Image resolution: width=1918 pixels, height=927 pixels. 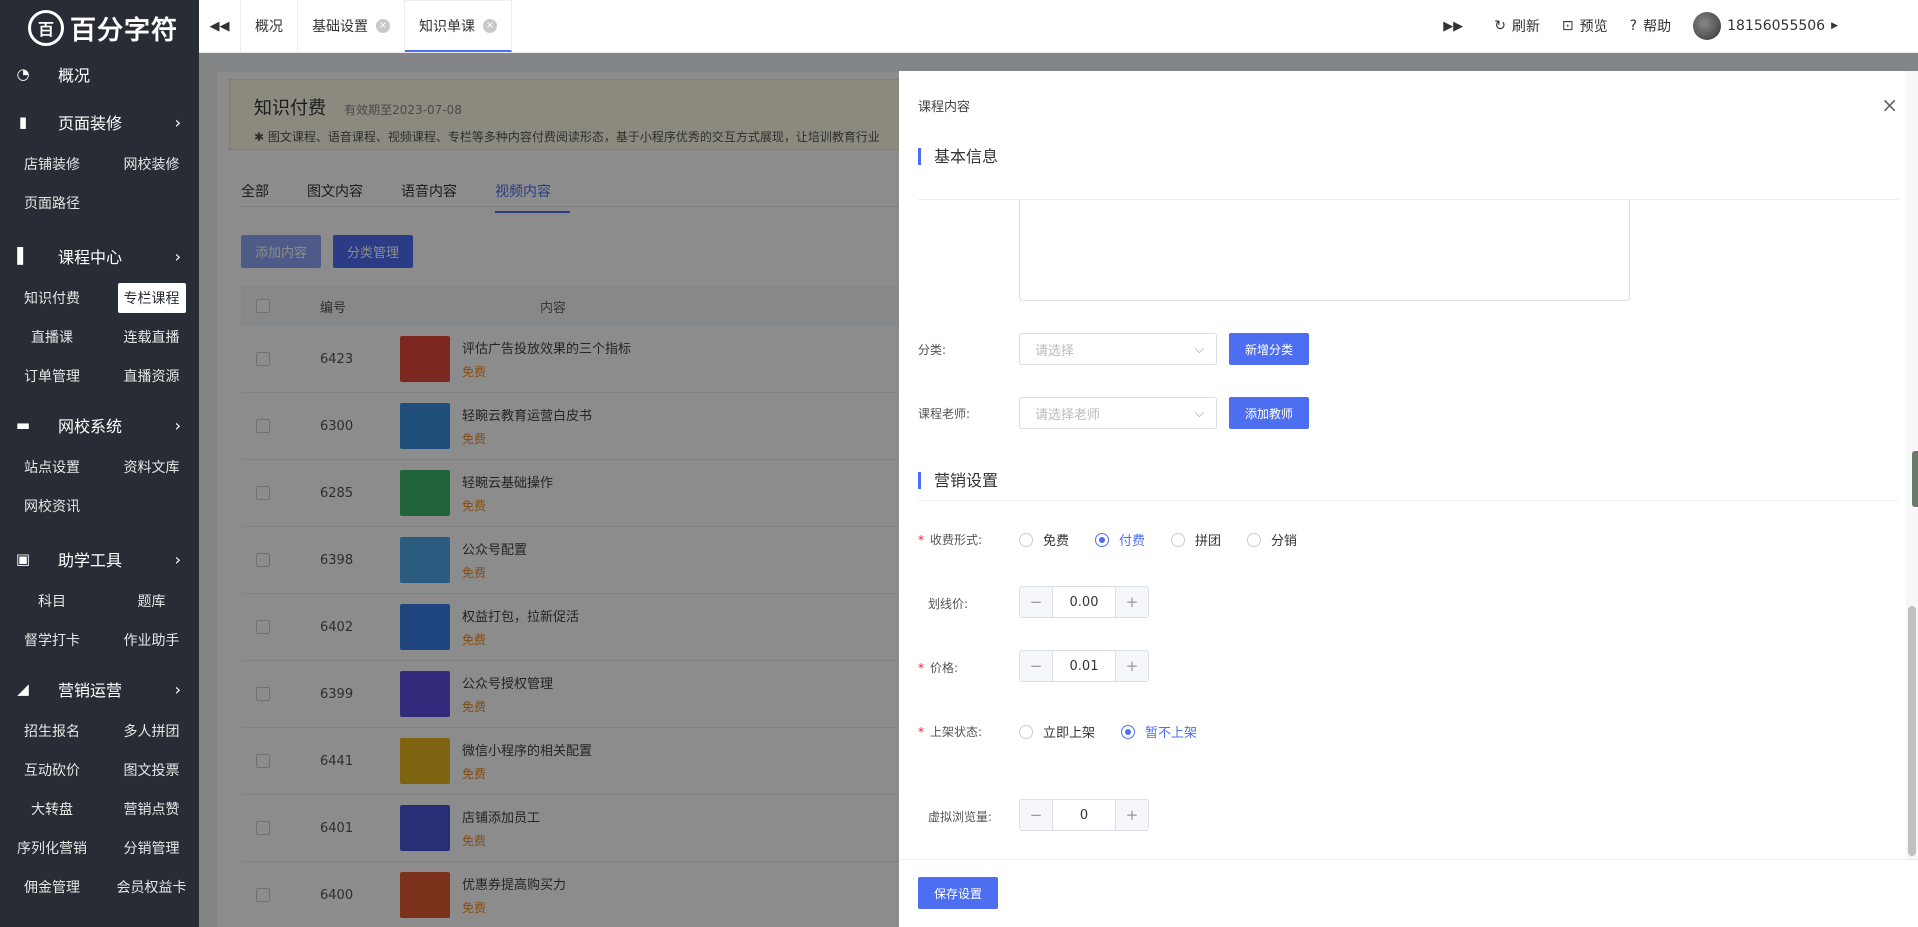 I want to click on sidebar-section-label: 助学工具, so click(x=90, y=560).